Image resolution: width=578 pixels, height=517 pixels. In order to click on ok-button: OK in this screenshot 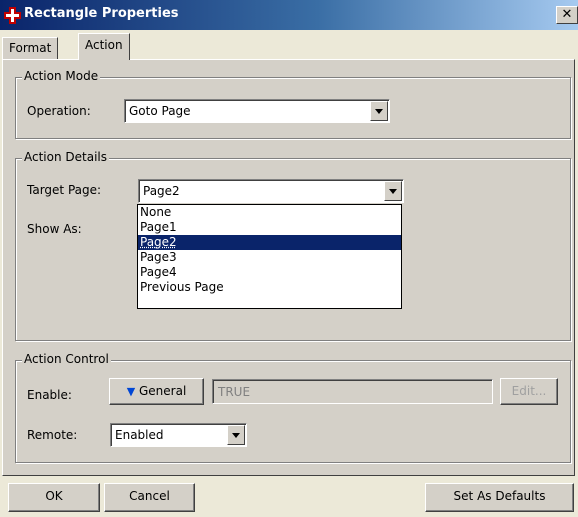, I will do `click(54, 497)`.